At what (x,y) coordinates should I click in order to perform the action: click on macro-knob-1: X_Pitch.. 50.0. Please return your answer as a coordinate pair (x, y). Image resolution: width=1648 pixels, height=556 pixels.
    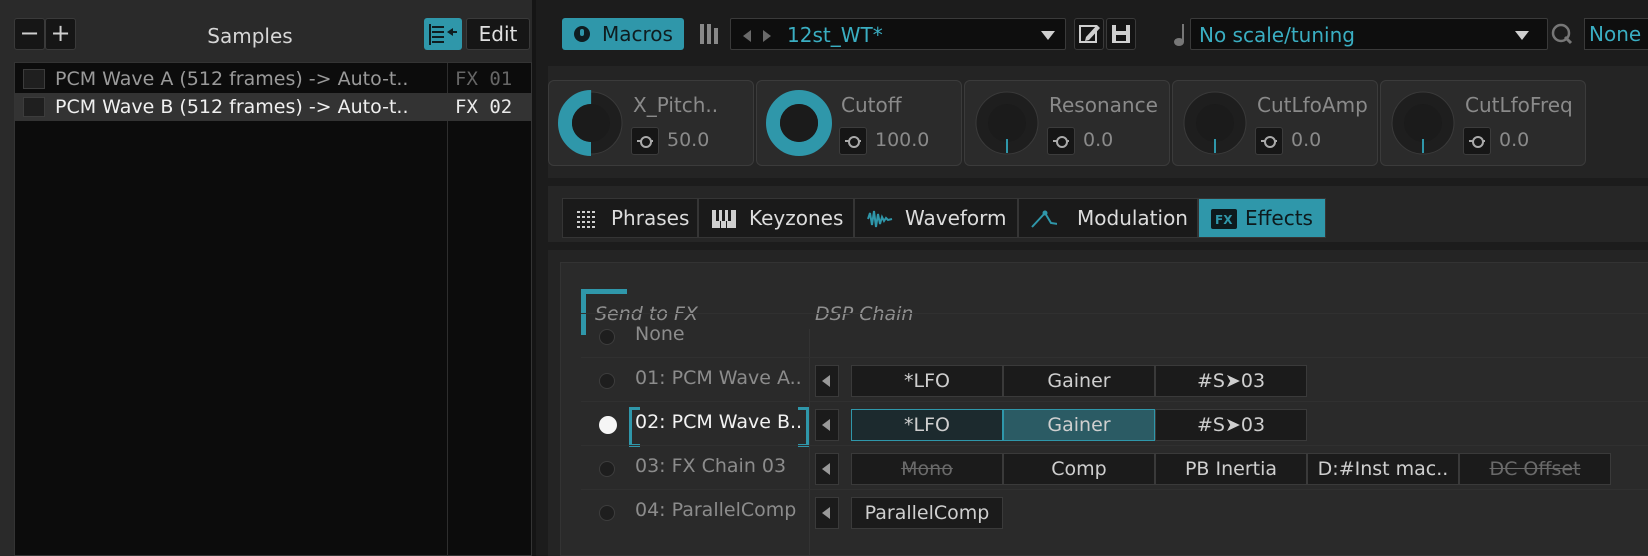
    Looking at the image, I should click on (651, 123).